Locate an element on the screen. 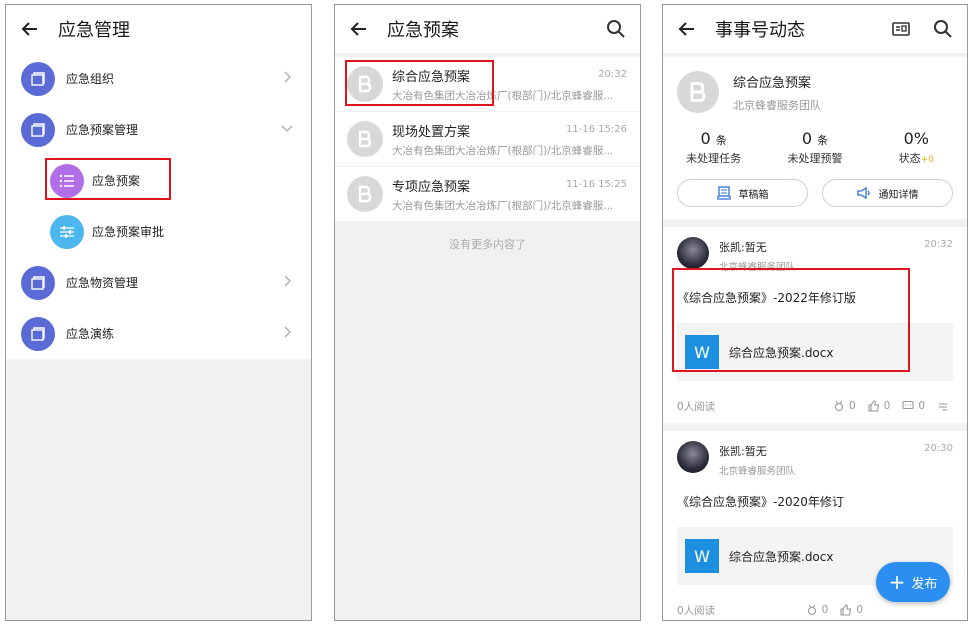 Image resolution: width=974 pixels, height=625 pixels. award-count: 0 is located at coordinates (825, 610).